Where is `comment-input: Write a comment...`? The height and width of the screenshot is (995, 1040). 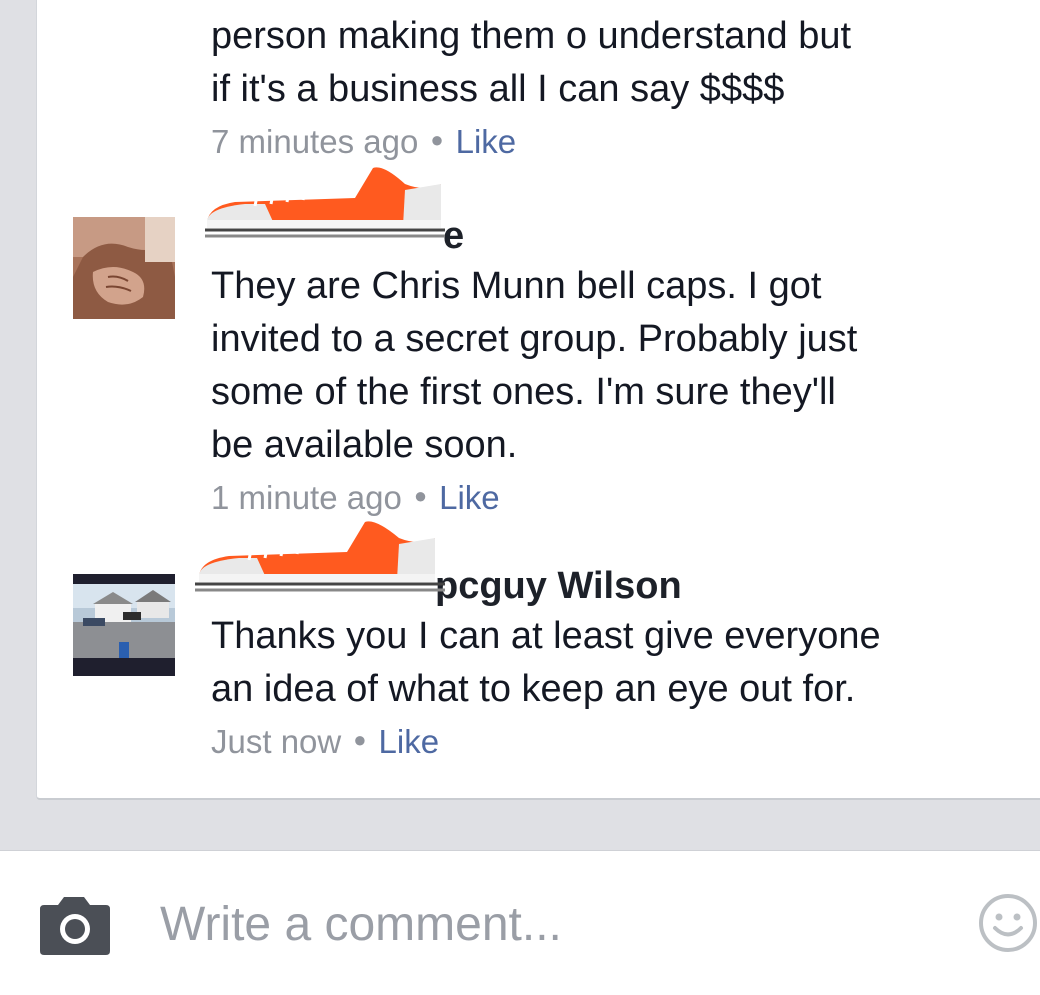 comment-input: Write a comment... is located at coordinates (361, 925).